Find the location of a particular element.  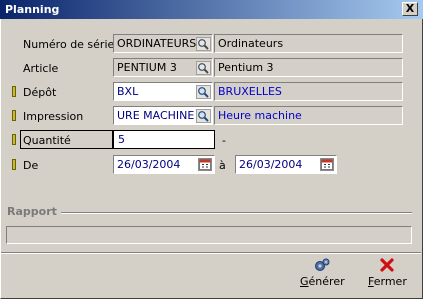

impression-code-value: URE MACHINE is located at coordinates (156, 115).